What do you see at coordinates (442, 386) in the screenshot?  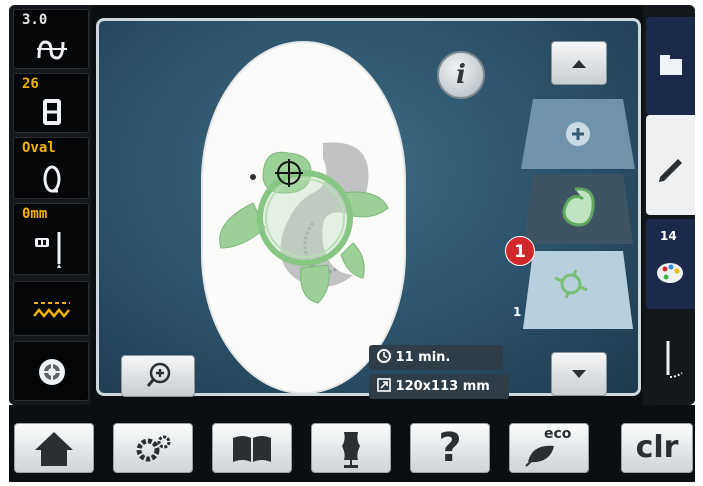 I see `size-label: 120x113 mm` at bounding box center [442, 386].